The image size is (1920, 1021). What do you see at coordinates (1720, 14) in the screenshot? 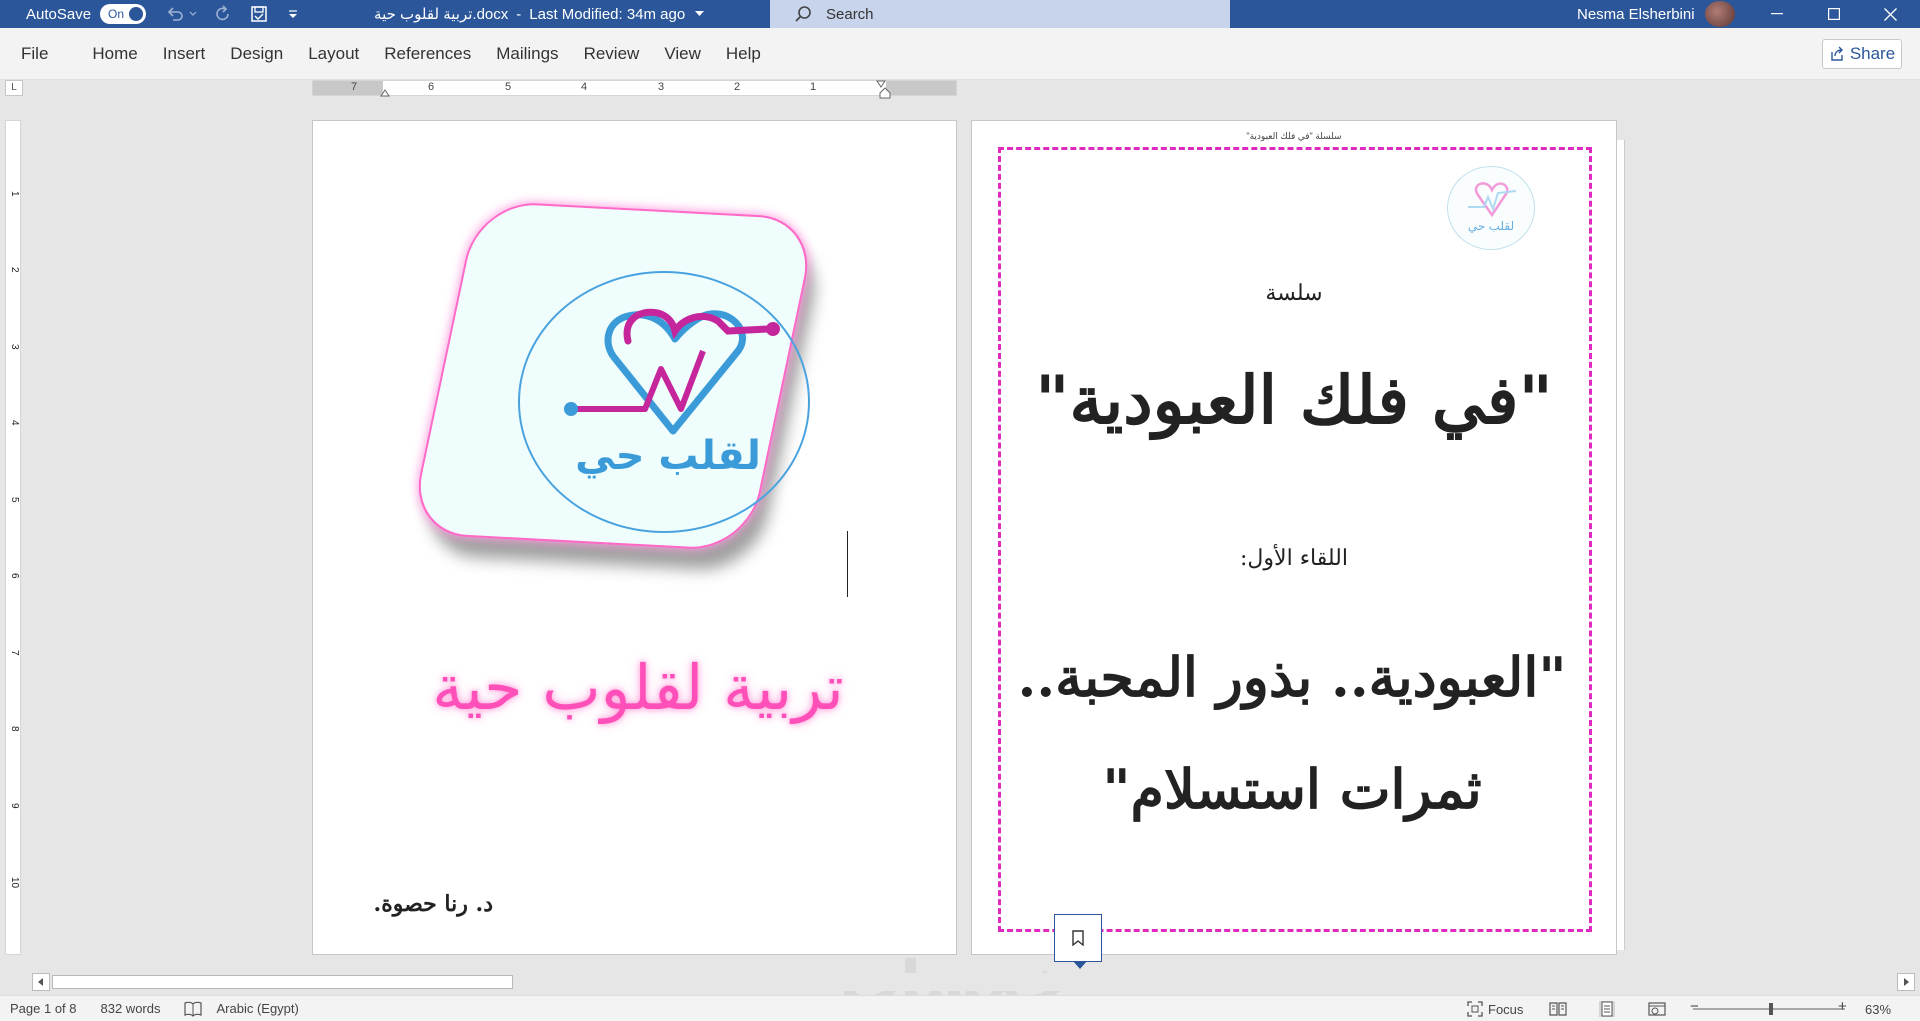
I see `user-avatar` at bounding box center [1720, 14].